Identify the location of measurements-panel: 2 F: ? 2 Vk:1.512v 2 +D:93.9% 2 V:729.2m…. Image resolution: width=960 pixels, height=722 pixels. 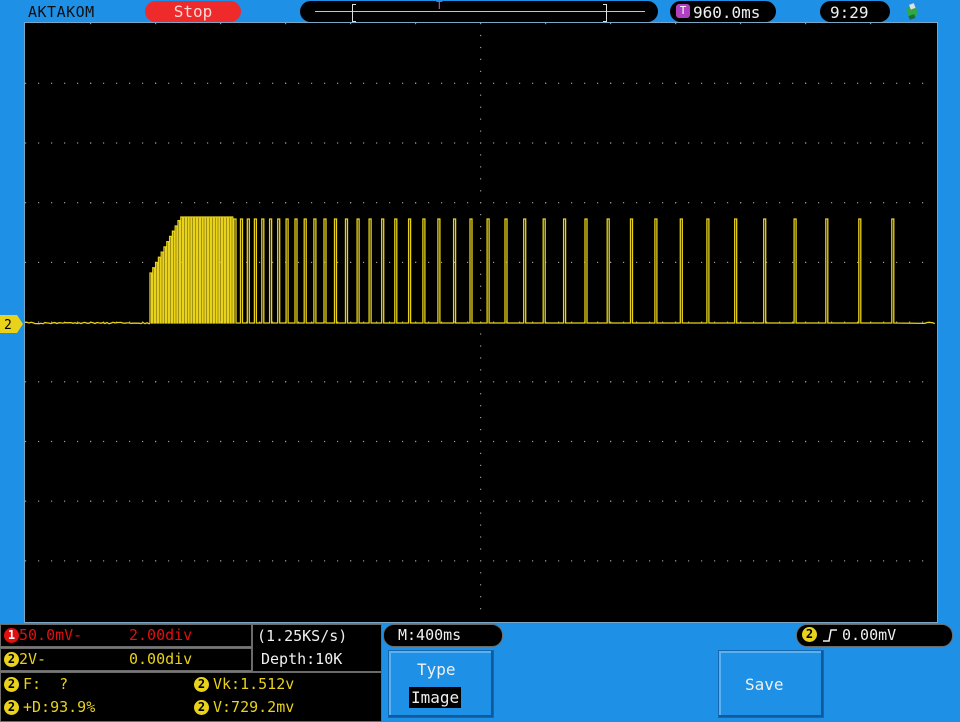
(191, 697).